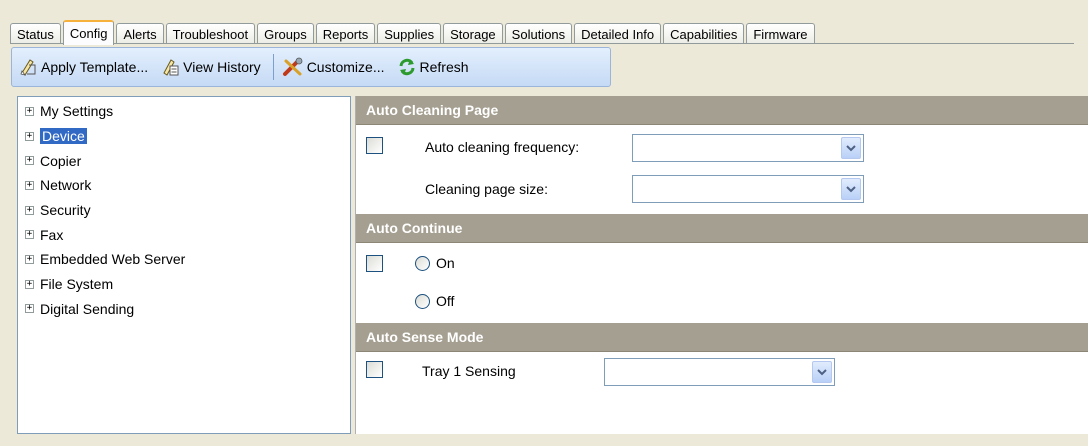 The height and width of the screenshot is (446, 1088). What do you see at coordinates (486, 189) in the screenshot?
I see `cleaning-page-size-label: Cleaning page size:` at bounding box center [486, 189].